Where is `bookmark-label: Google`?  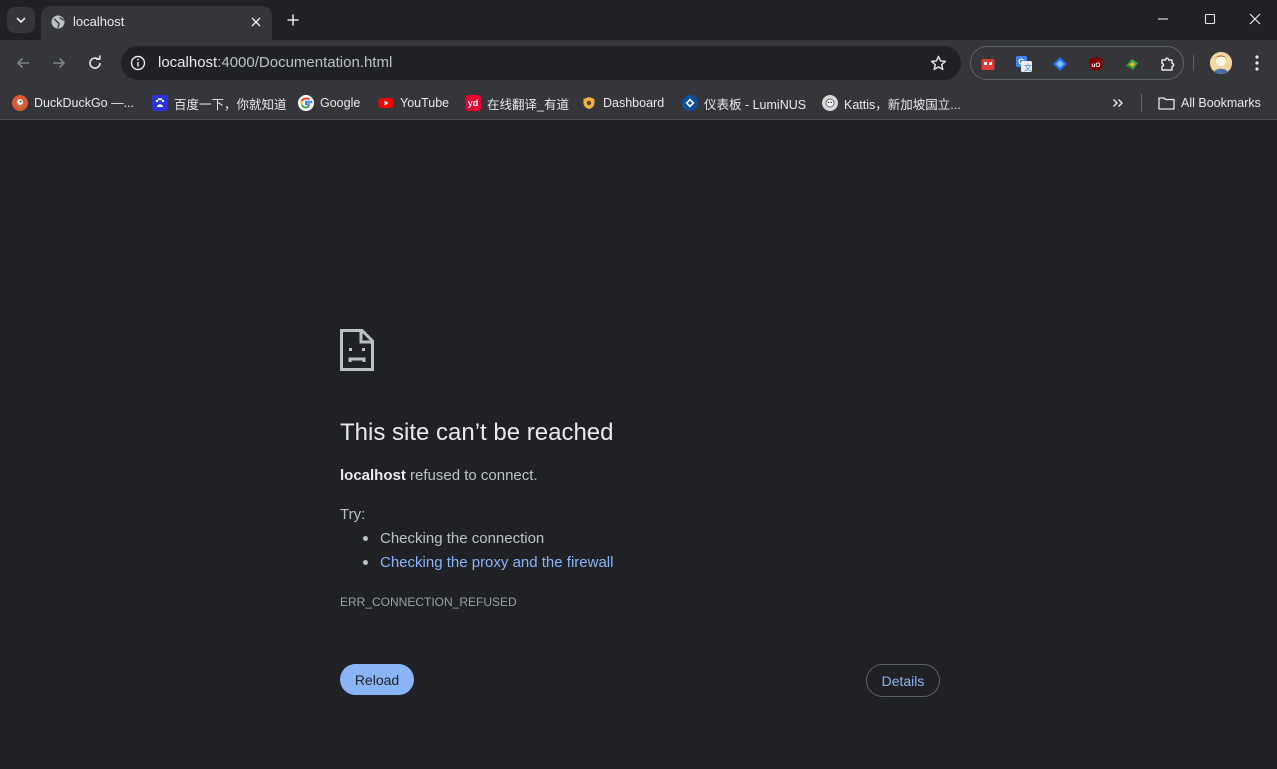
bookmark-label: Google is located at coordinates (340, 103).